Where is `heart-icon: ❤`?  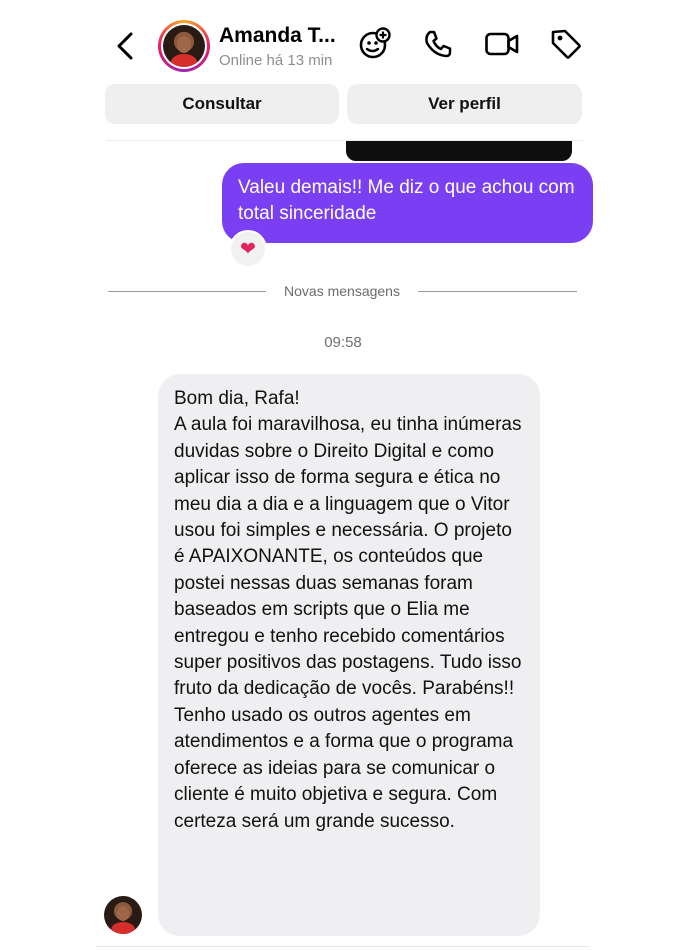 heart-icon: ❤ is located at coordinates (248, 249).